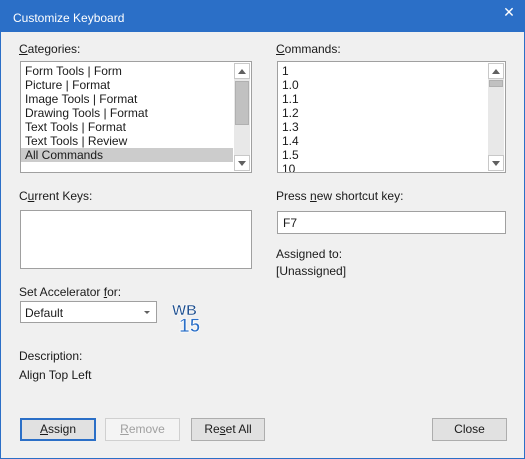 This screenshot has height=459, width=525. What do you see at coordinates (382, 127) in the screenshot?
I see `list-item: 1.3` at bounding box center [382, 127].